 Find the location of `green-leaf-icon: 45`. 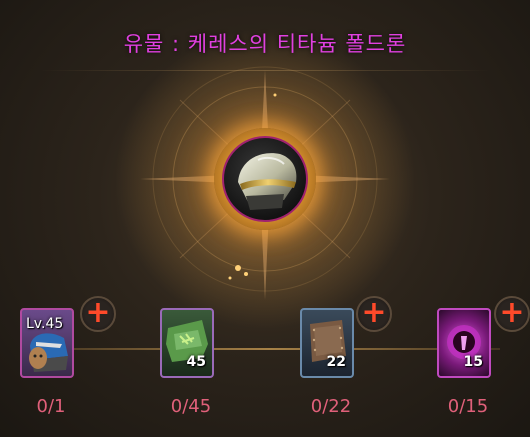

green-leaf-icon: 45 is located at coordinates (187, 343).